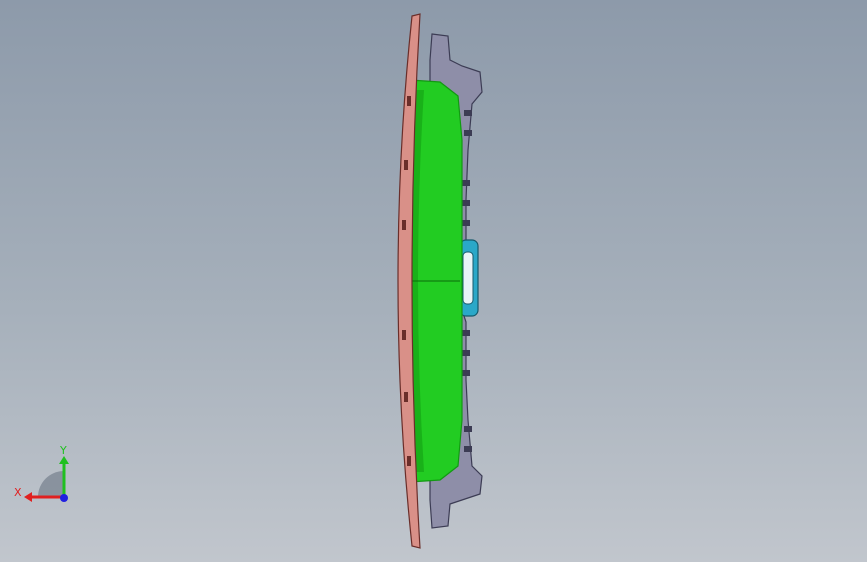 Image resolution: width=867 pixels, height=562 pixels. I want to click on center-clip-inner, so click(468, 278).